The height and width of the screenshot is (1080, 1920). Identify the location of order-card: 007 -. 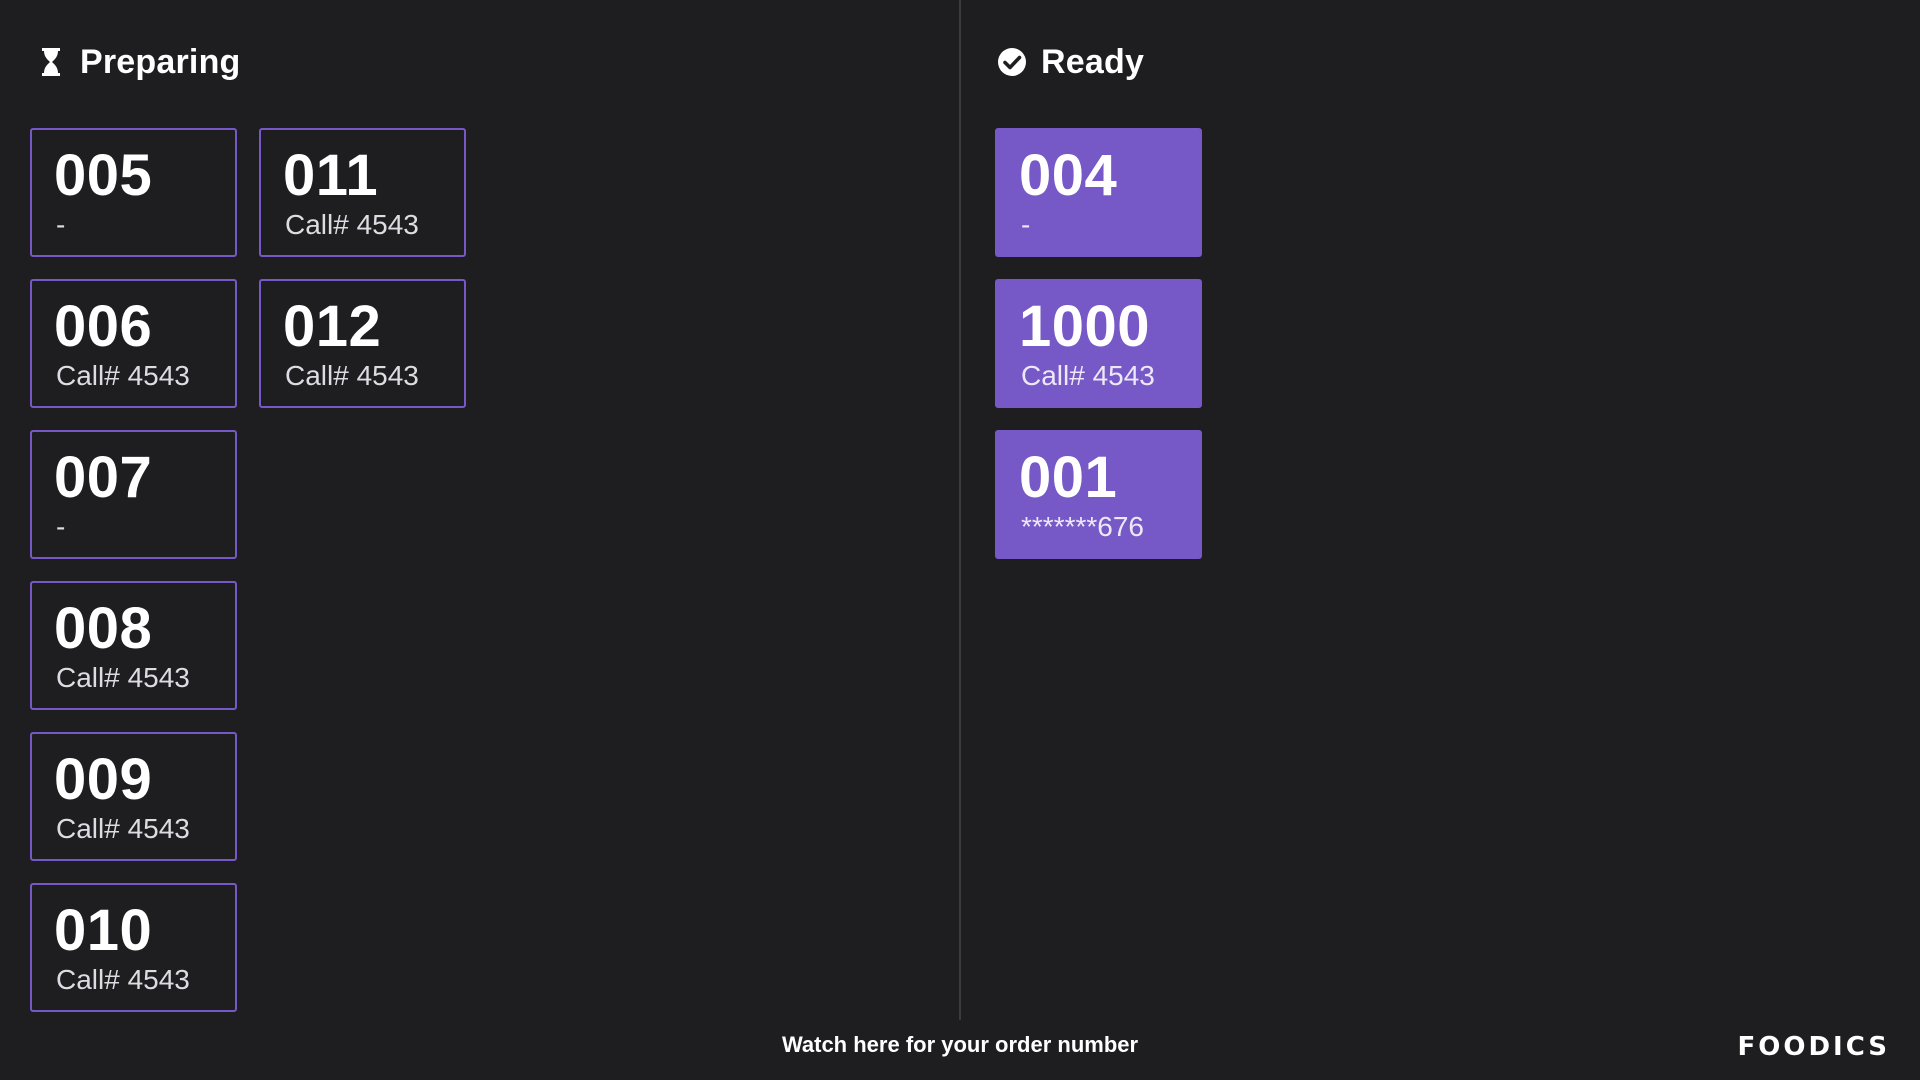
(133, 494).